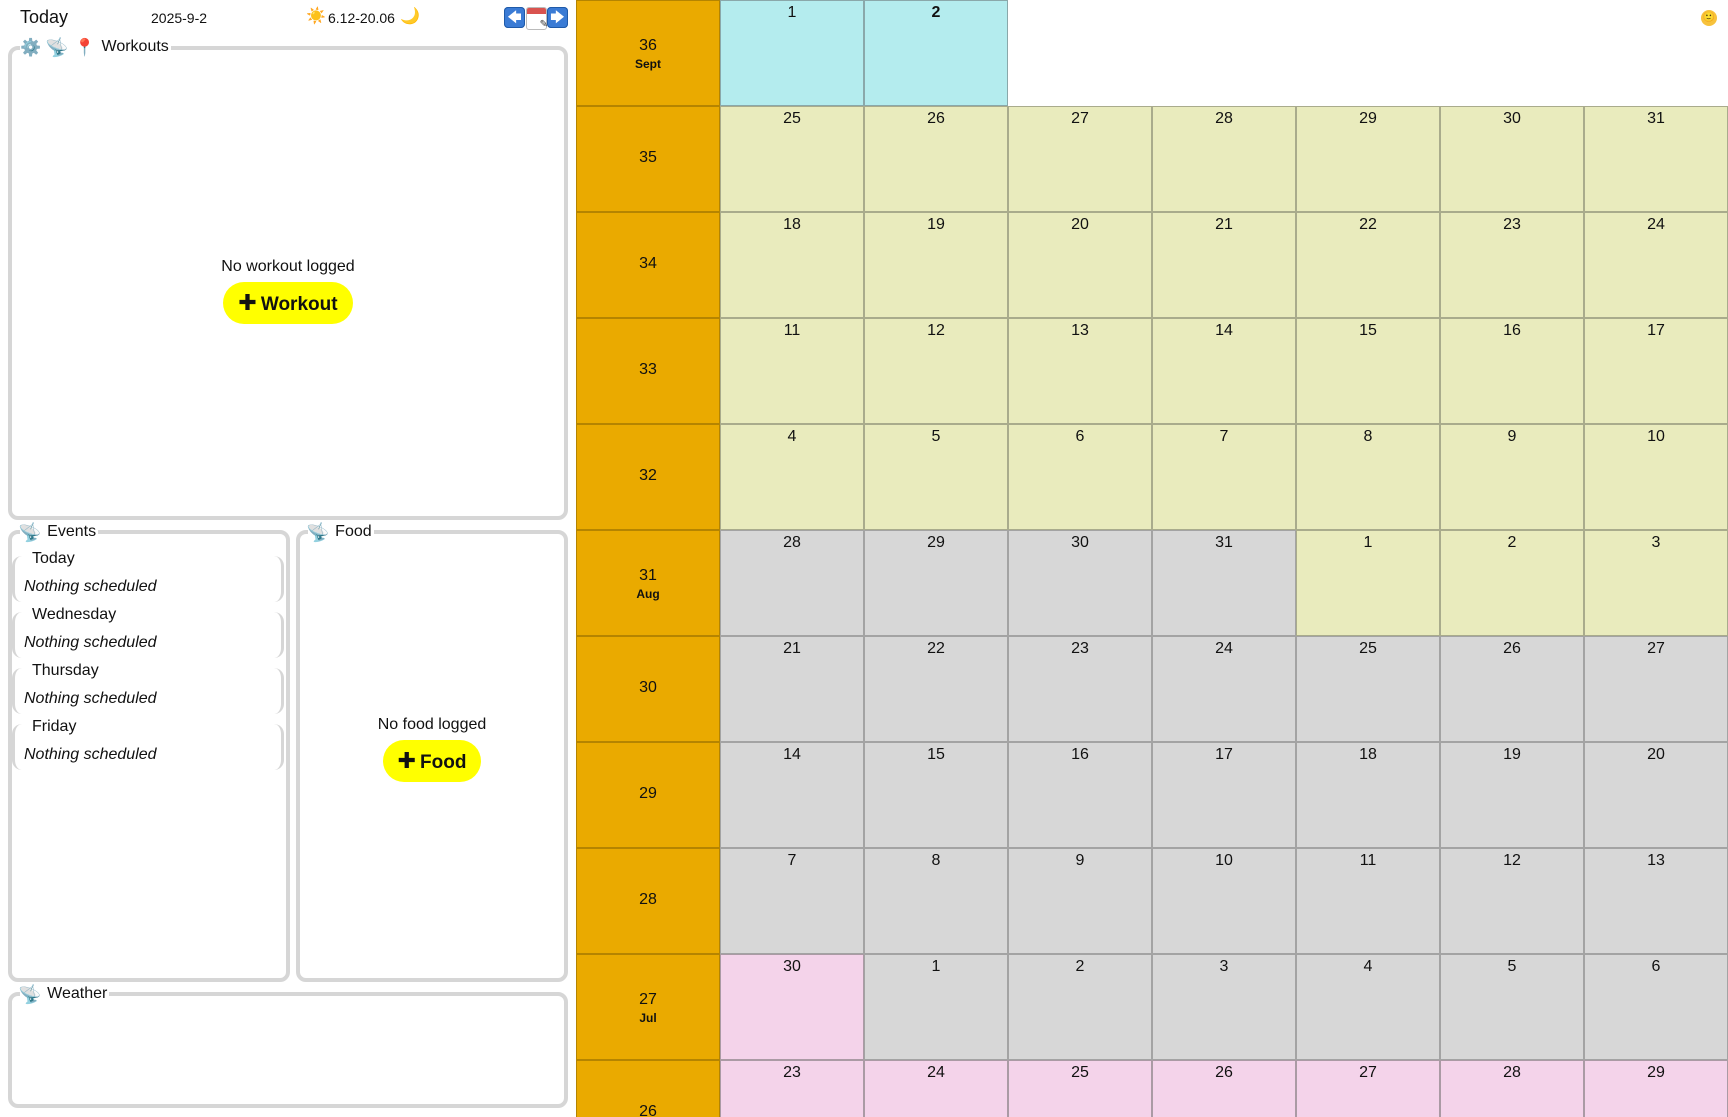  Describe the element at coordinates (432, 761) in the screenshot. I see `add-food-button: ✚ Food` at that location.